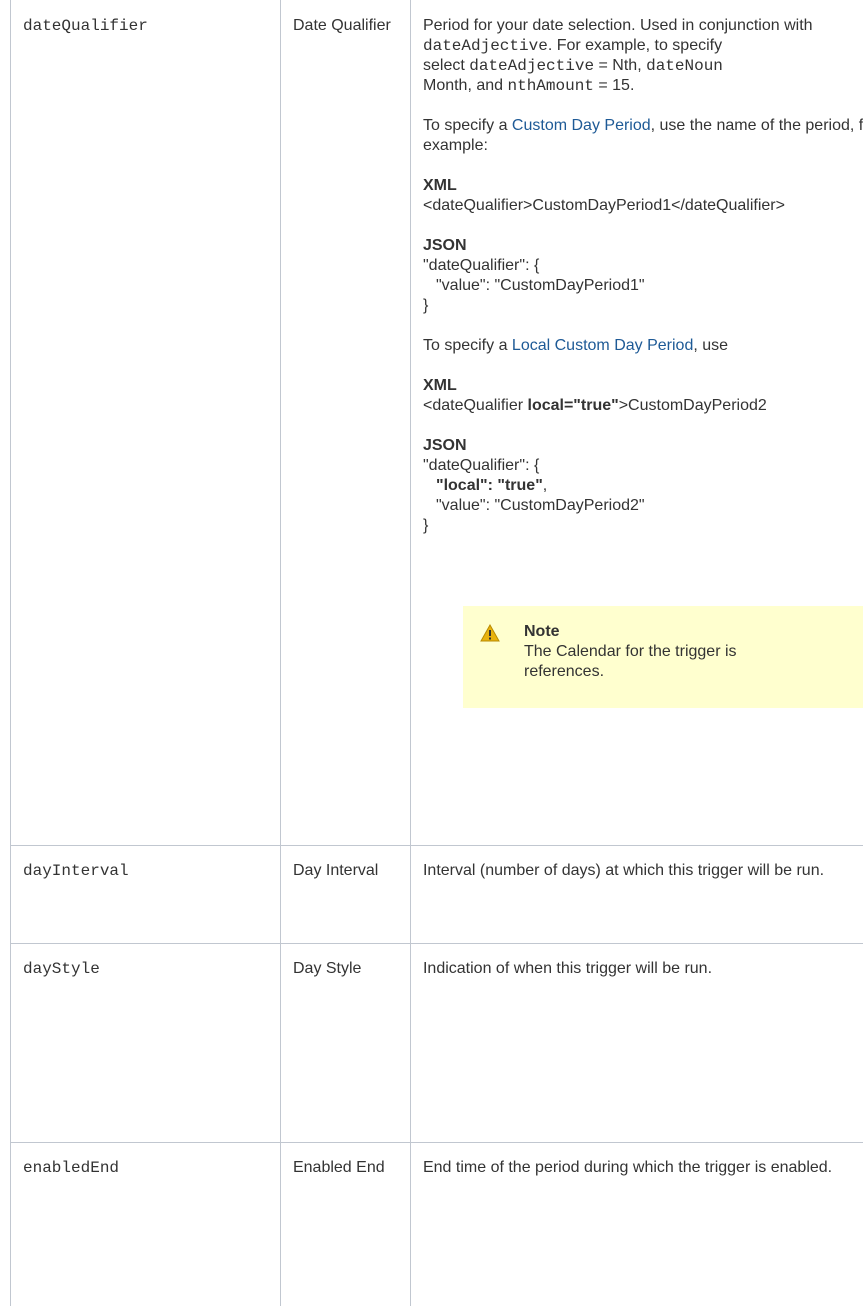 The width and height of the screenshot is (863, 1306). Describe the element at coordinates (345, 423) in the screenshot. I see `property-label-cell: Date Qualifier` at that location.